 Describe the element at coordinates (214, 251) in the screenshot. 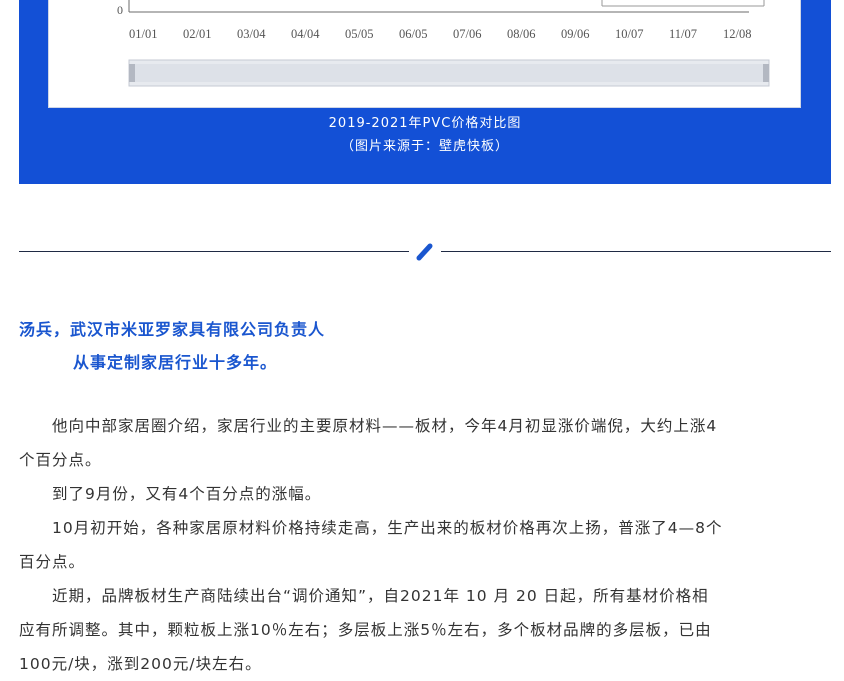

I see `section-divider-left` at that location.